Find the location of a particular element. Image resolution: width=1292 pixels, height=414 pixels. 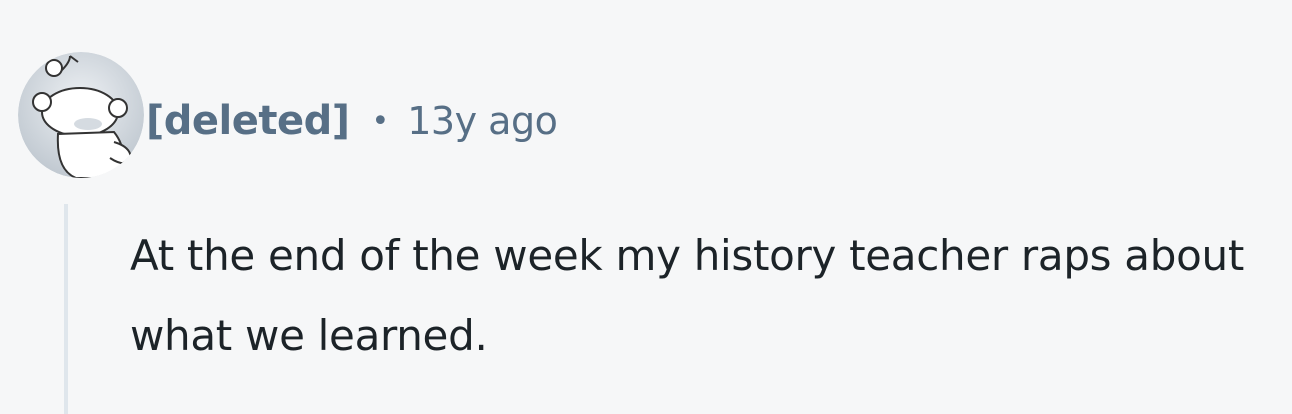

comment-meta: [deleted] • 13y ago is located at coordinates (352, 121).